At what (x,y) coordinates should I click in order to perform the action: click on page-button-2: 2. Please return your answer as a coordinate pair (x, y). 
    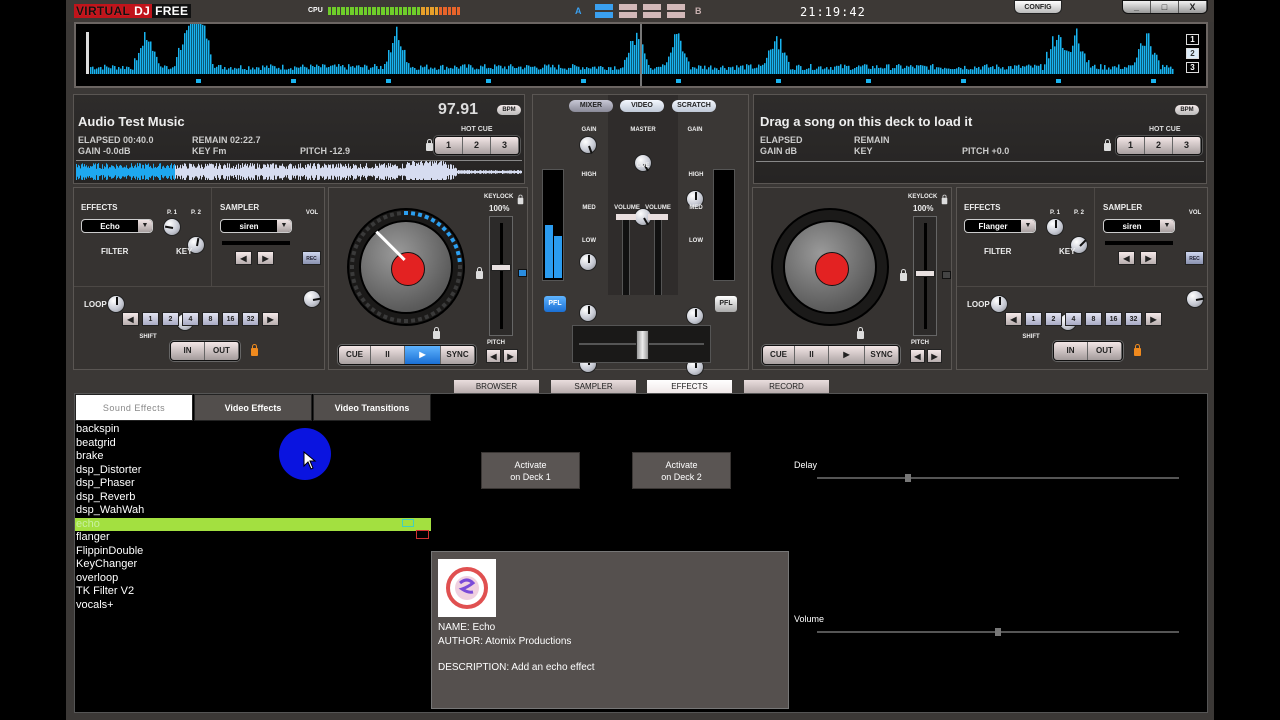
    Looking at the image, I should click on (1192, 53).